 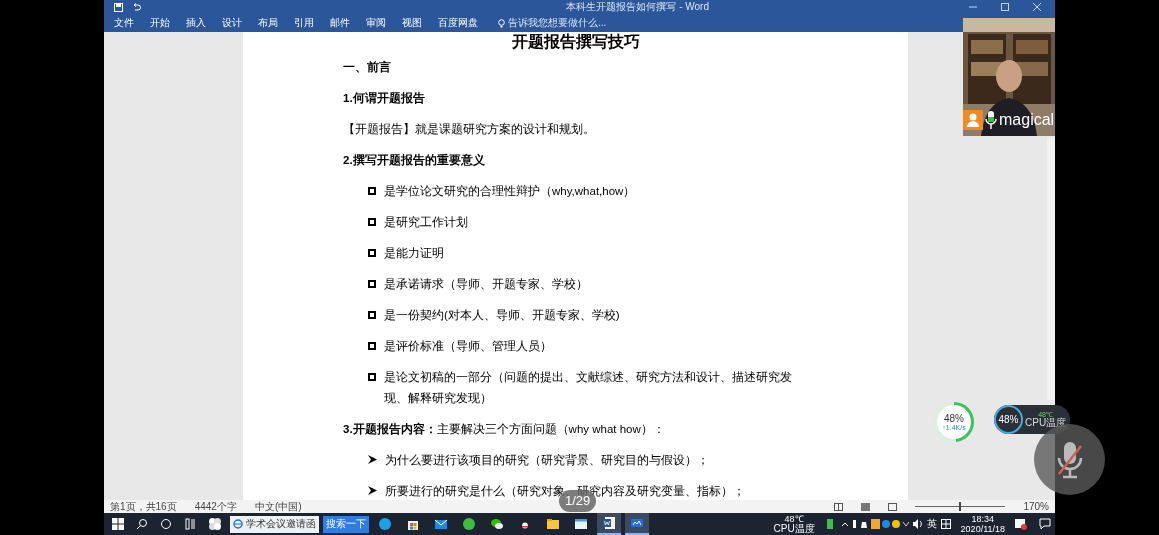 I want to click on document-title: 开题报告撰写技巧, so click(x=575, y=42).